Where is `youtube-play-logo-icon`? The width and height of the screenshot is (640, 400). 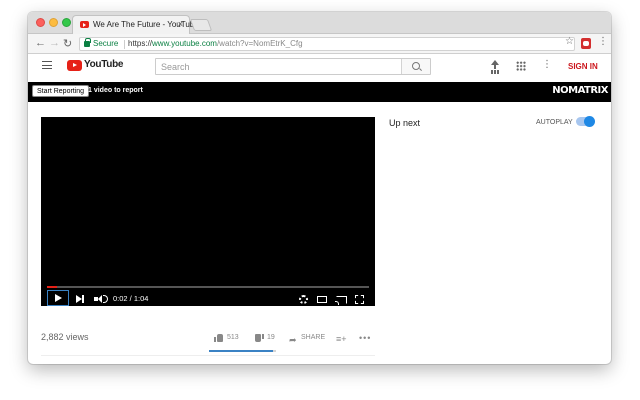 youtube-play-logo-icon is located at coordinates (74, 65).